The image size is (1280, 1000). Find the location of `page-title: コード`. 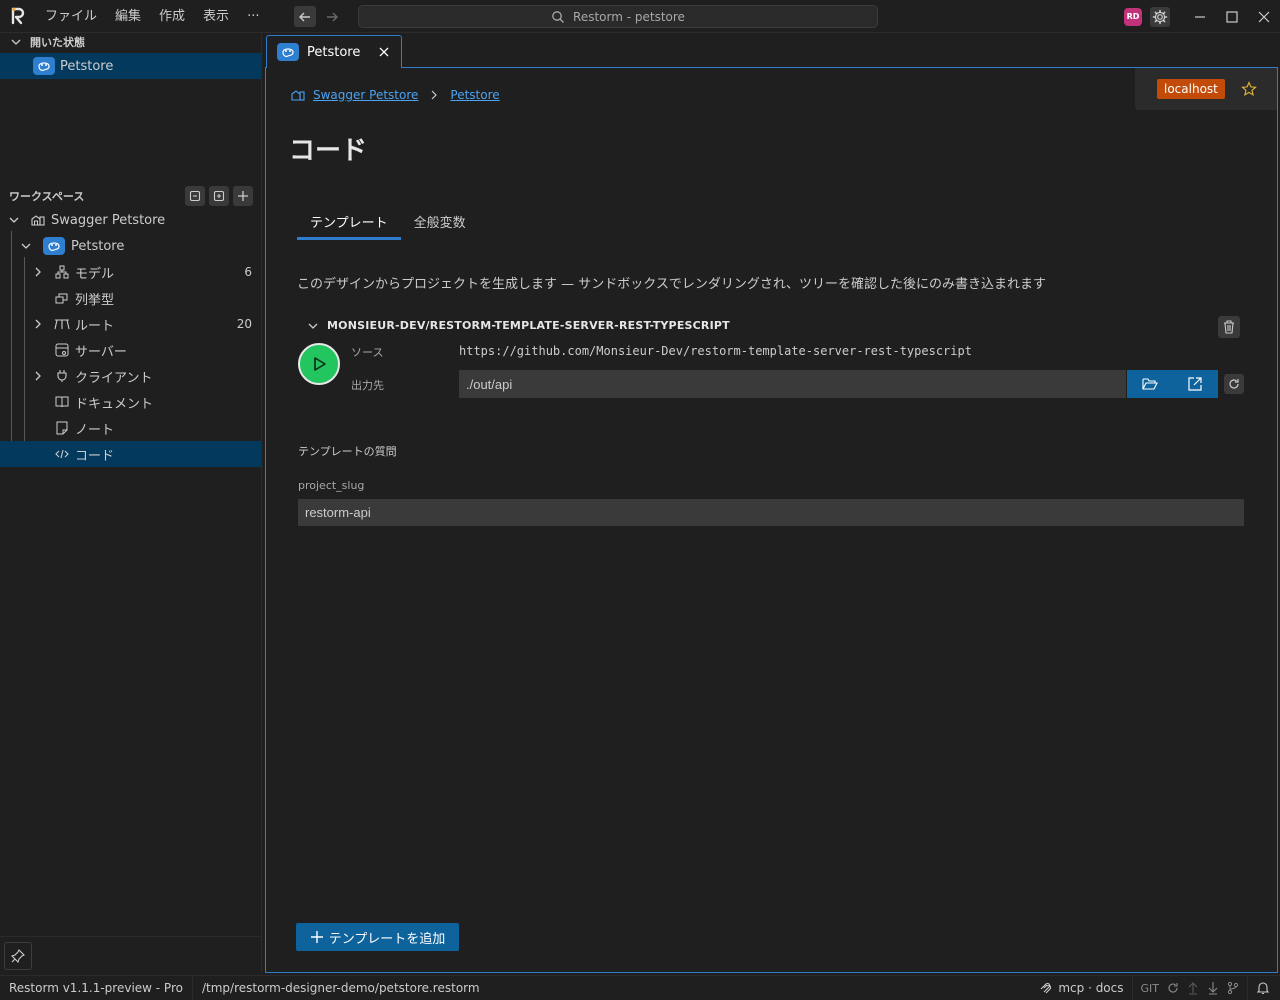

page-title: コード is located at coordinates (328, 151).